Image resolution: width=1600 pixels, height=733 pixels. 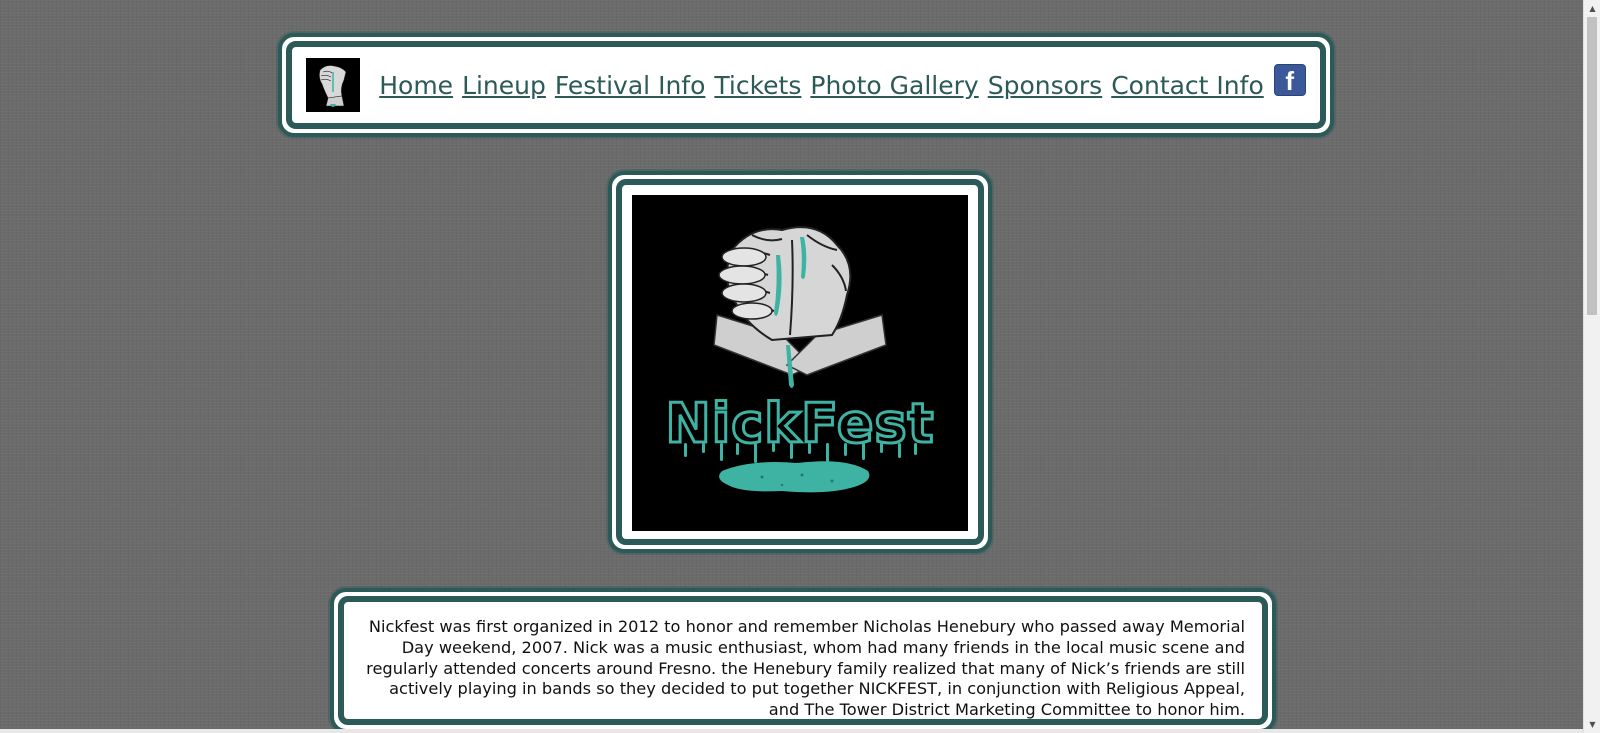 I want to click on scroll-down-arrow-icon: ▼, so click(x=1592, y=724).